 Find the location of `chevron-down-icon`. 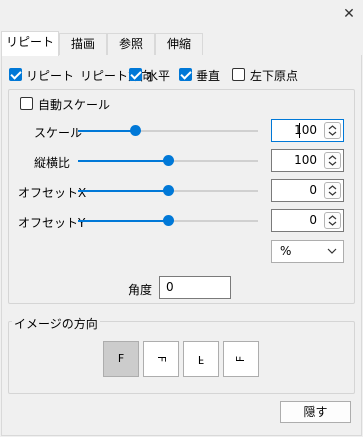

chevron-down-icon is located at coordinates (332, 251).